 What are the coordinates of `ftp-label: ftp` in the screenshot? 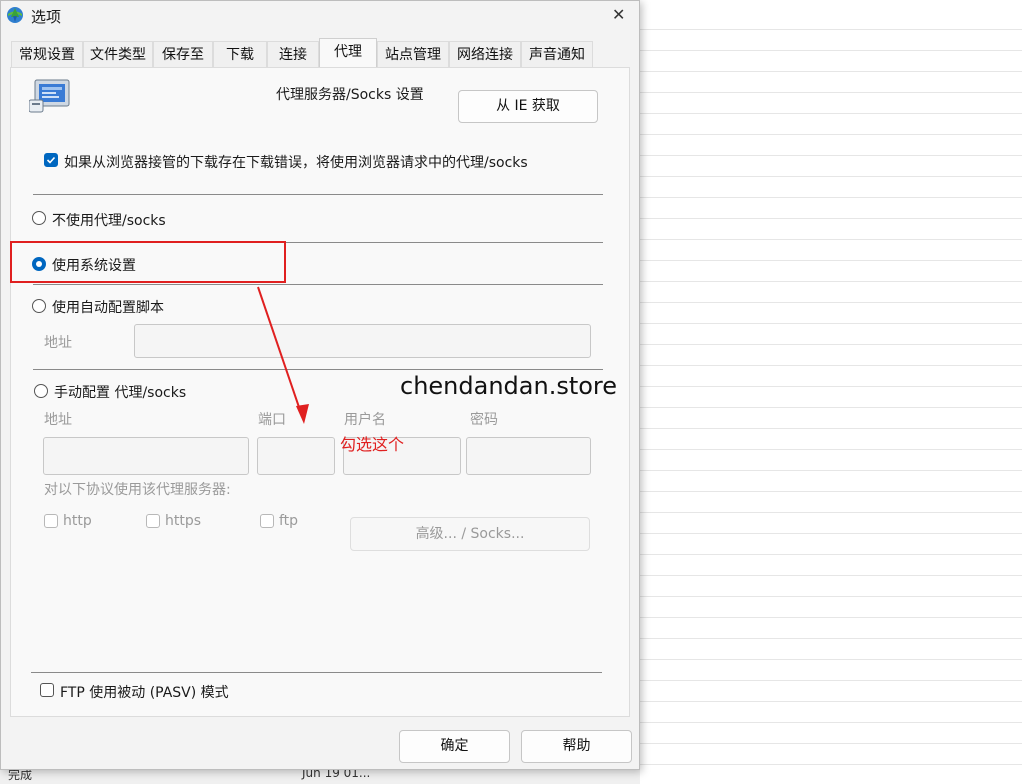 It's located at (289, 521).